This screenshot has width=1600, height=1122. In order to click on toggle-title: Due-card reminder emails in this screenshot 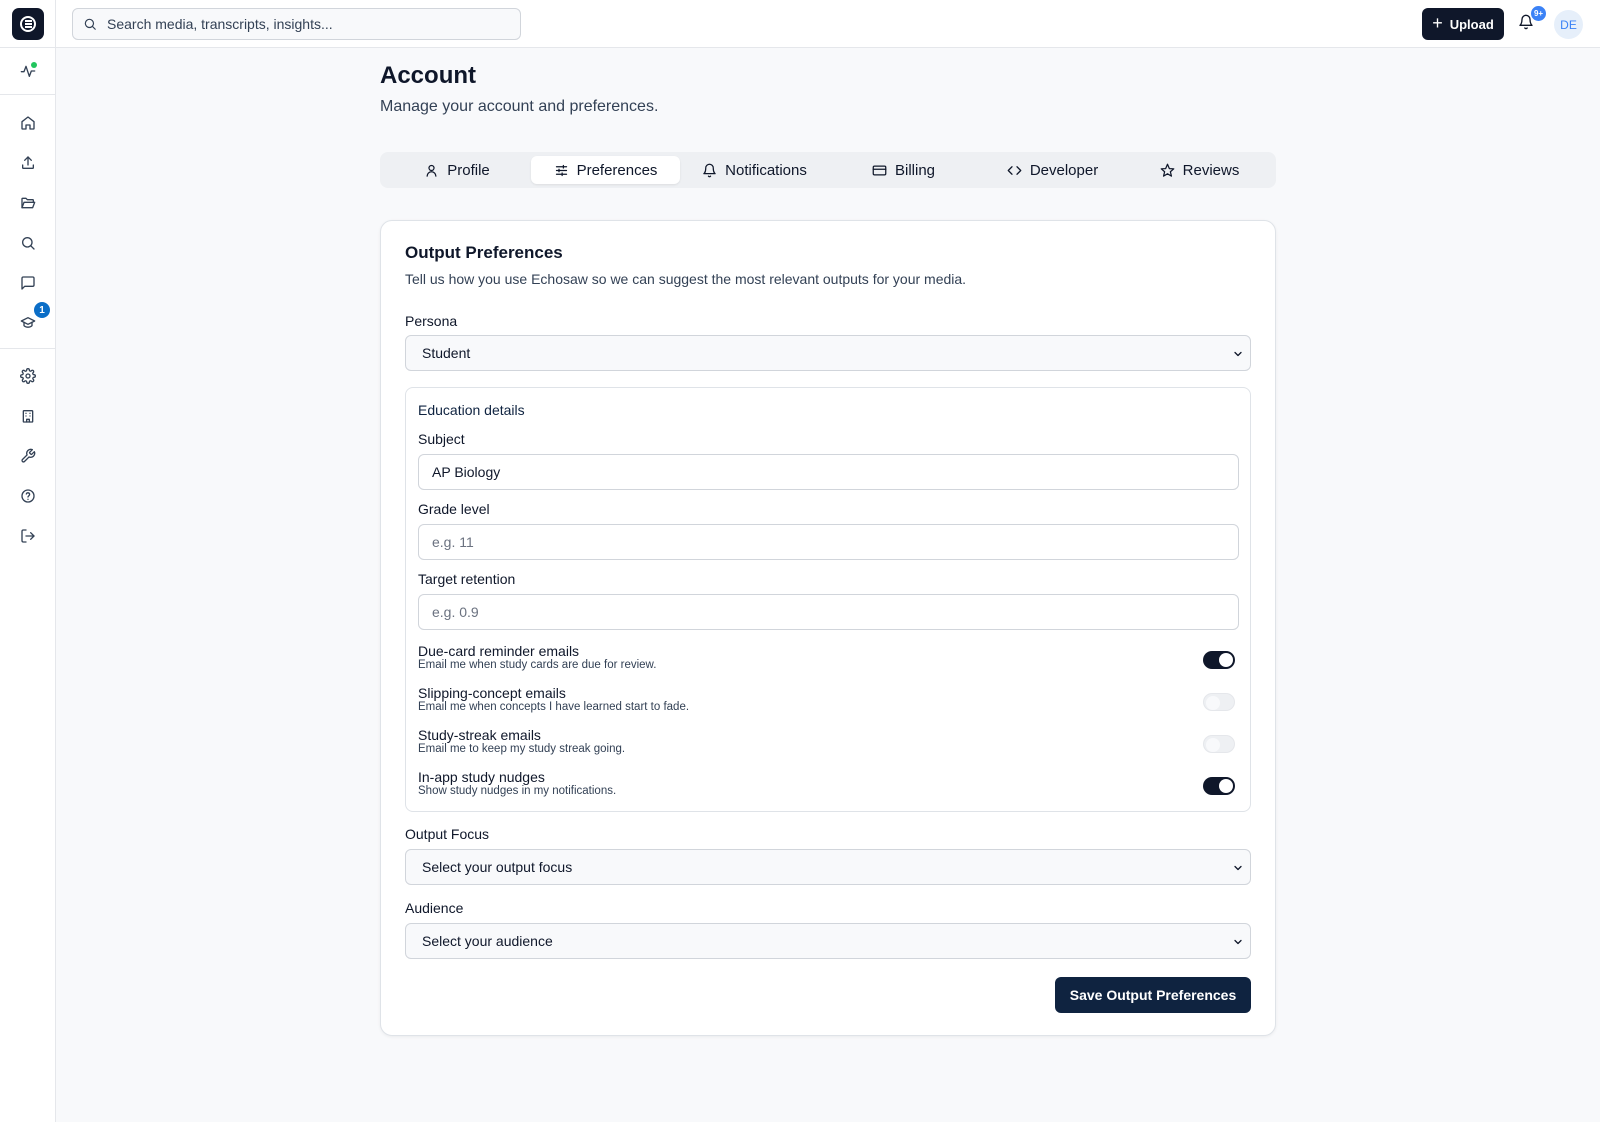, I will do `click(499, 651)`.